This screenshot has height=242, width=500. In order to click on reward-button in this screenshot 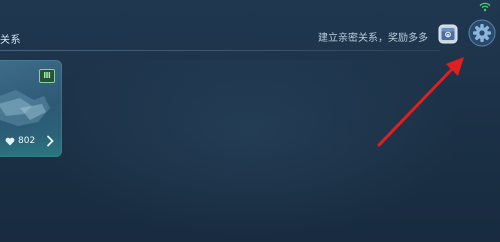, I will do `click(448, 34)`.